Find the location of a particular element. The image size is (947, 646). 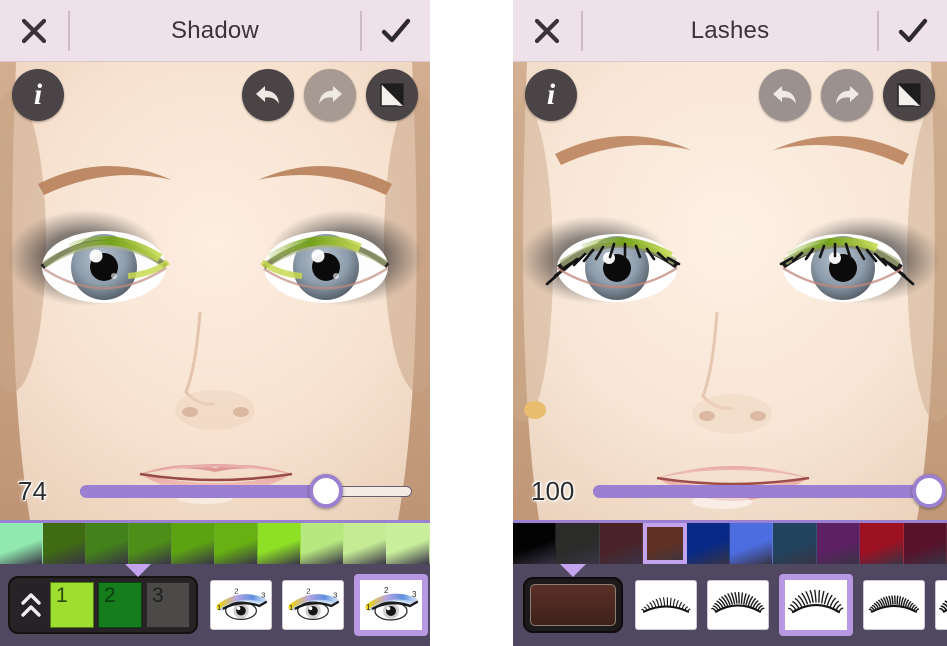

current-color-swatch is located at coordinates (573, 605).